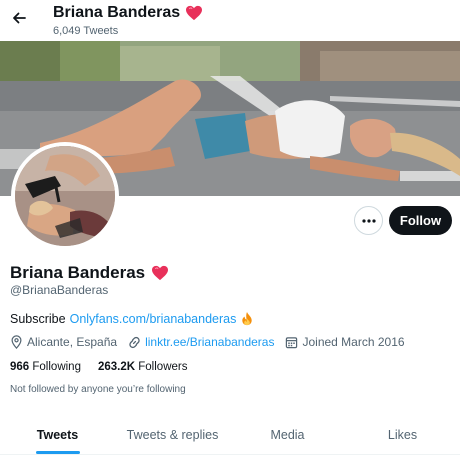 The width and height of the screenshot is (460, 460). What do you see at coordinates (247, 318) in the screenshot?
I see `fire-emoji-icon` at bounding box center [247, 318].